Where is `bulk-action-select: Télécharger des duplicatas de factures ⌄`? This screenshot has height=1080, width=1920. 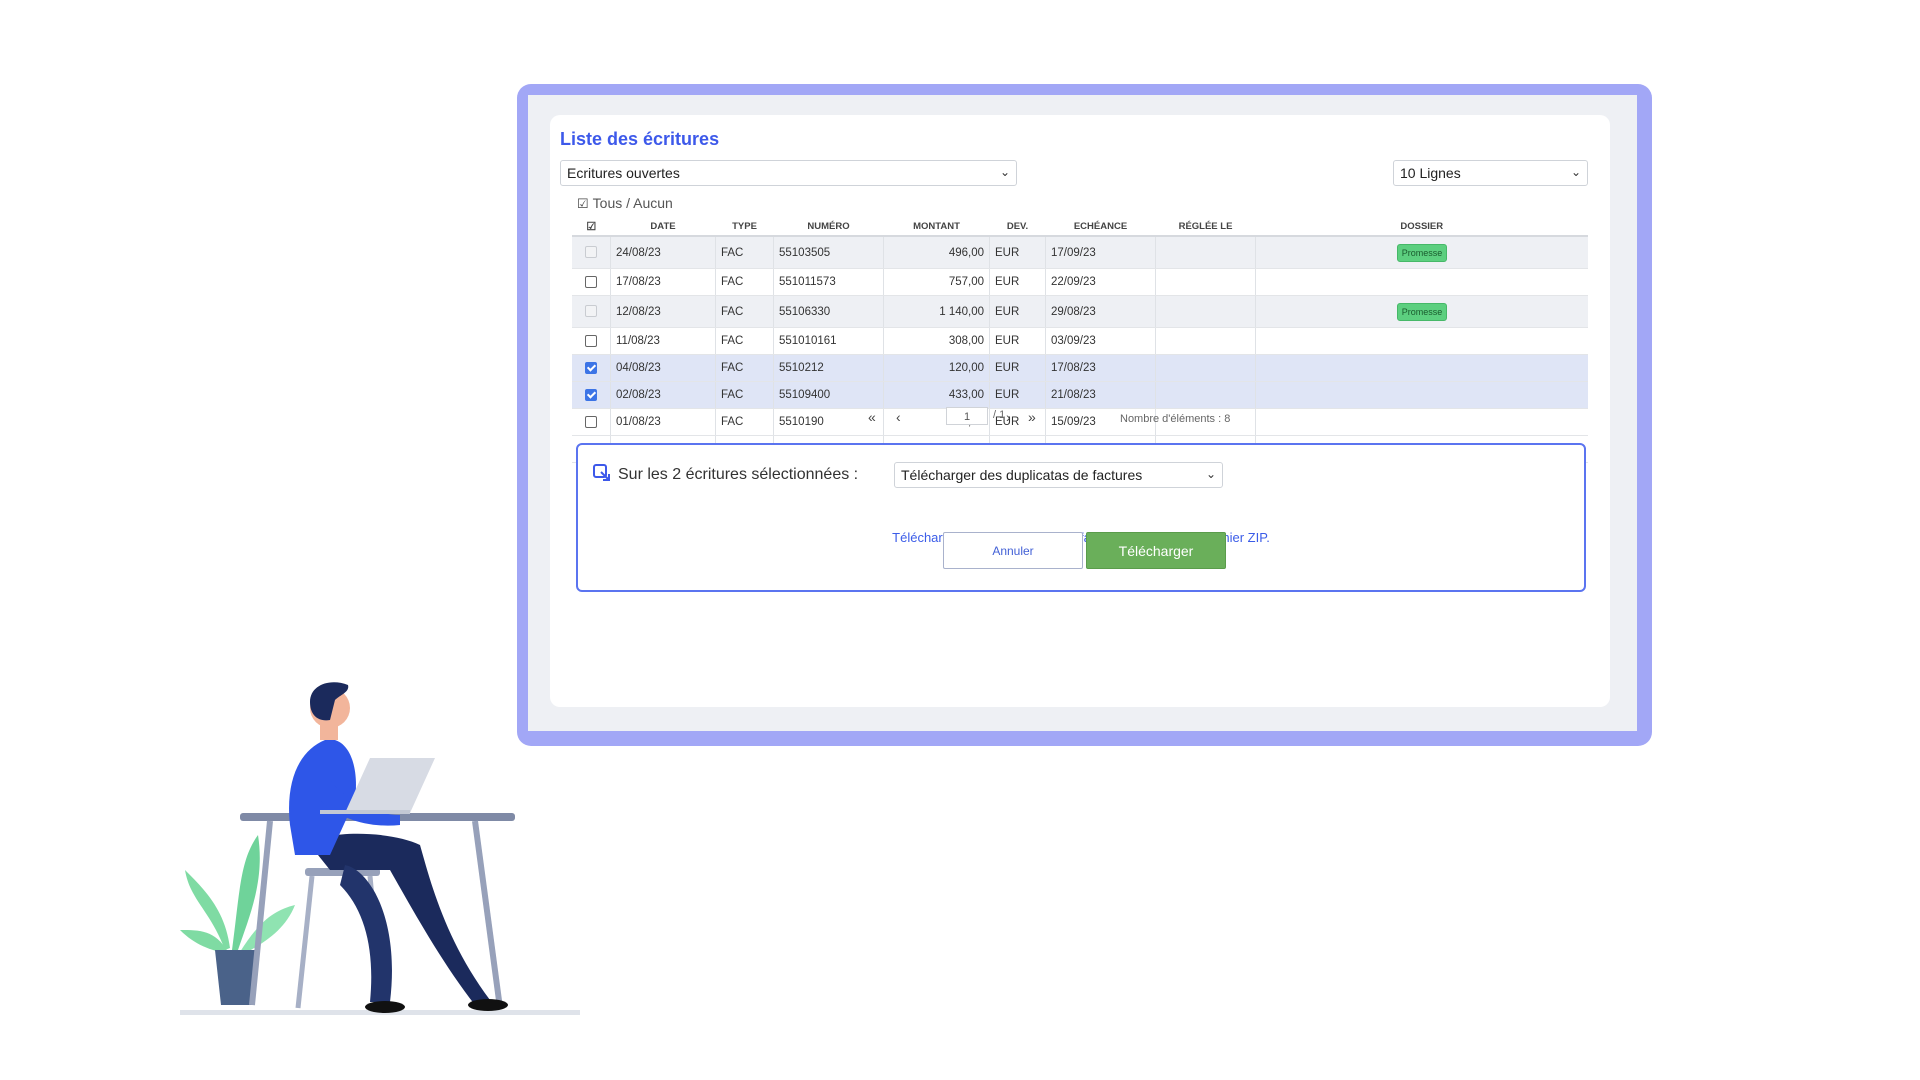
bulk-action-select: Télécharger des duplicatas de factures ⌄ is located at coordinates (1058, 475).